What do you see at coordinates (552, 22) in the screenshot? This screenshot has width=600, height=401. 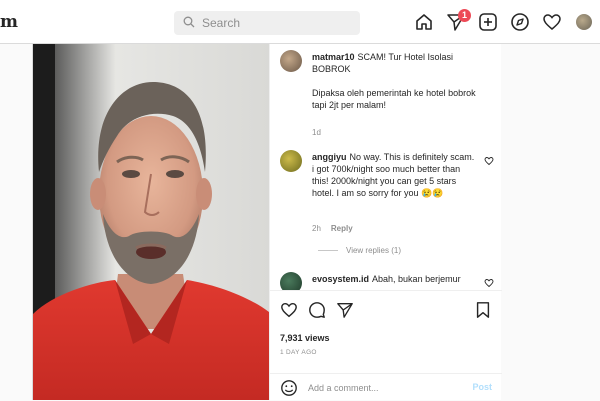 I see `activity-icon` at bounding box center [552, 22].